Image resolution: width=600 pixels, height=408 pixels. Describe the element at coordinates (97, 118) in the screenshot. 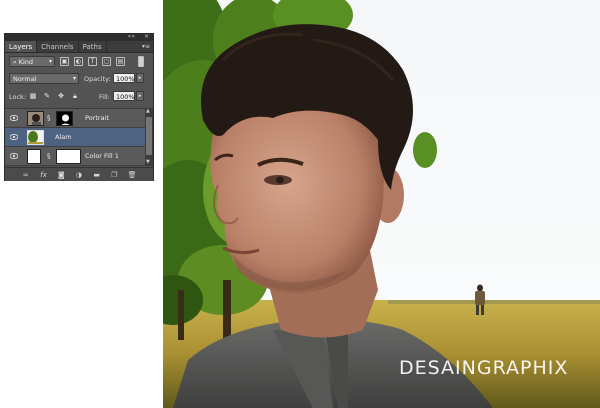

I see `layer-name: Portrait` at that location.